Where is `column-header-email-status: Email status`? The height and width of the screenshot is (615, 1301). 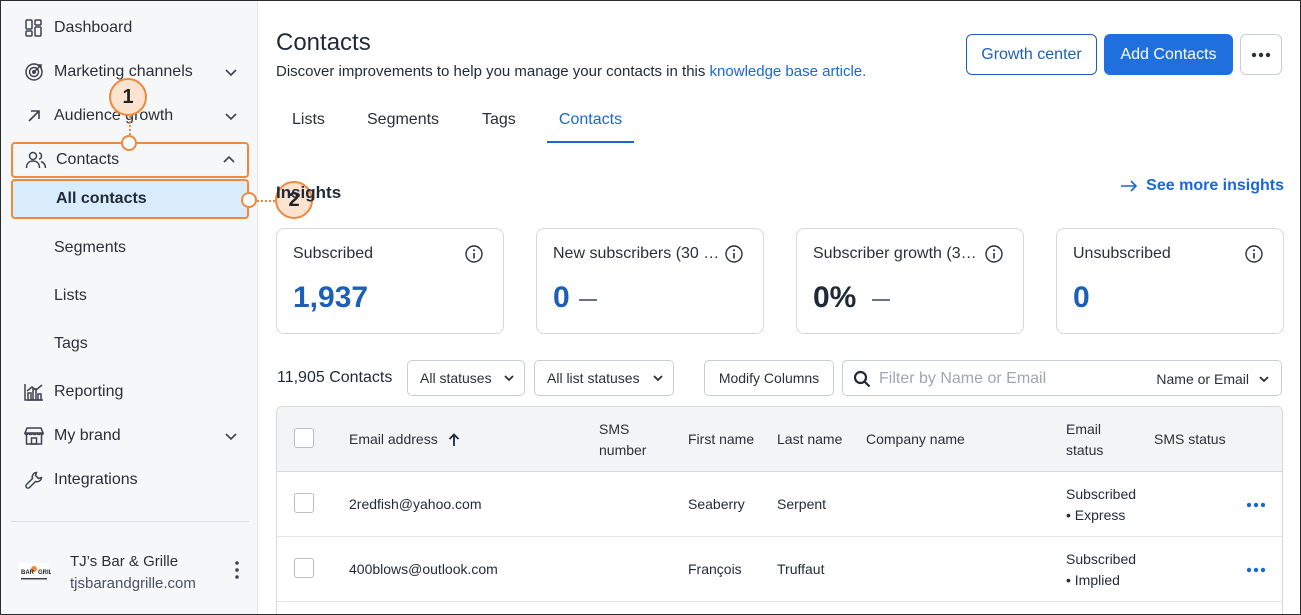 column-header-email-status: Email status is located at coordinates (1091, 440).